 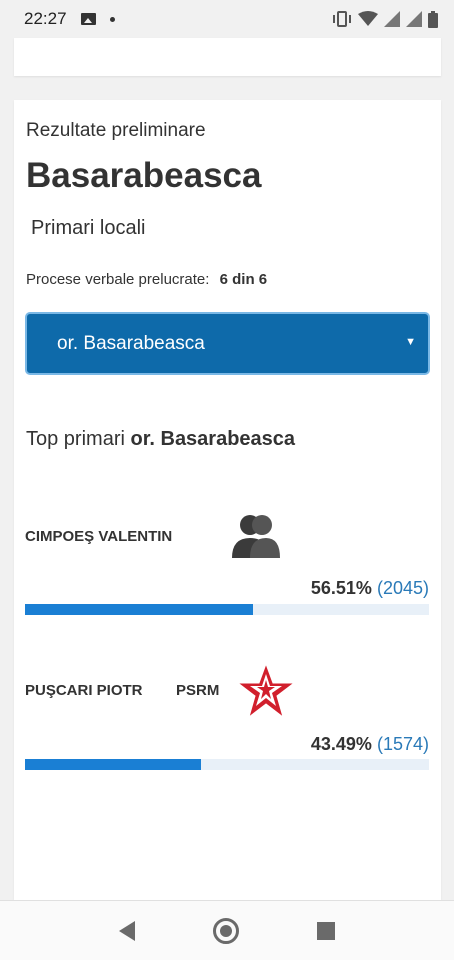 What do you see at coordinates (243, 279) in the screenshot?
I see `processed-of: din` at bounding box center [243, 279].